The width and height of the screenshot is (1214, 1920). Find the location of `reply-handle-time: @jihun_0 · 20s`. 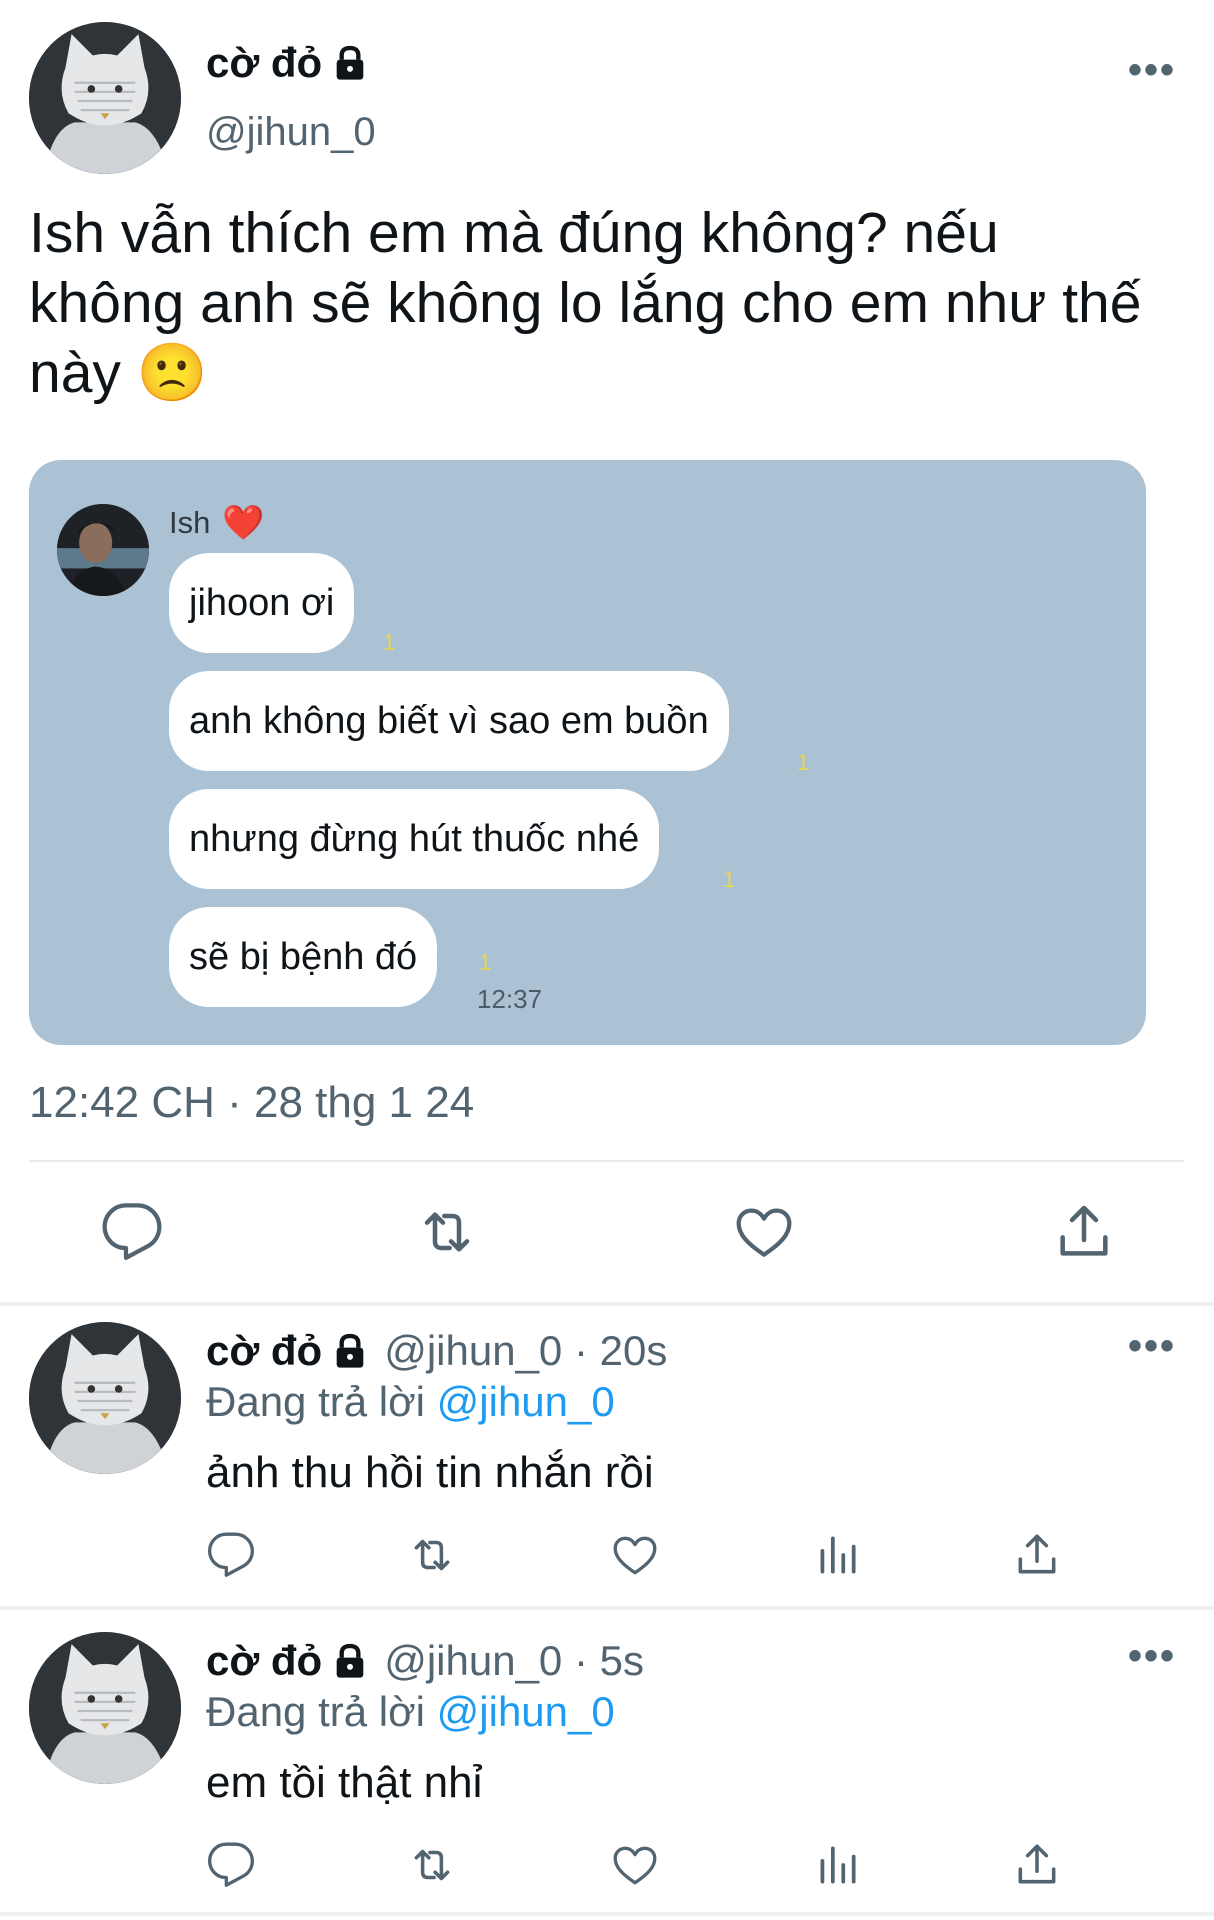

reply-handle-time: @jihun_0 · 20s is located at coordinates (526, 1350).